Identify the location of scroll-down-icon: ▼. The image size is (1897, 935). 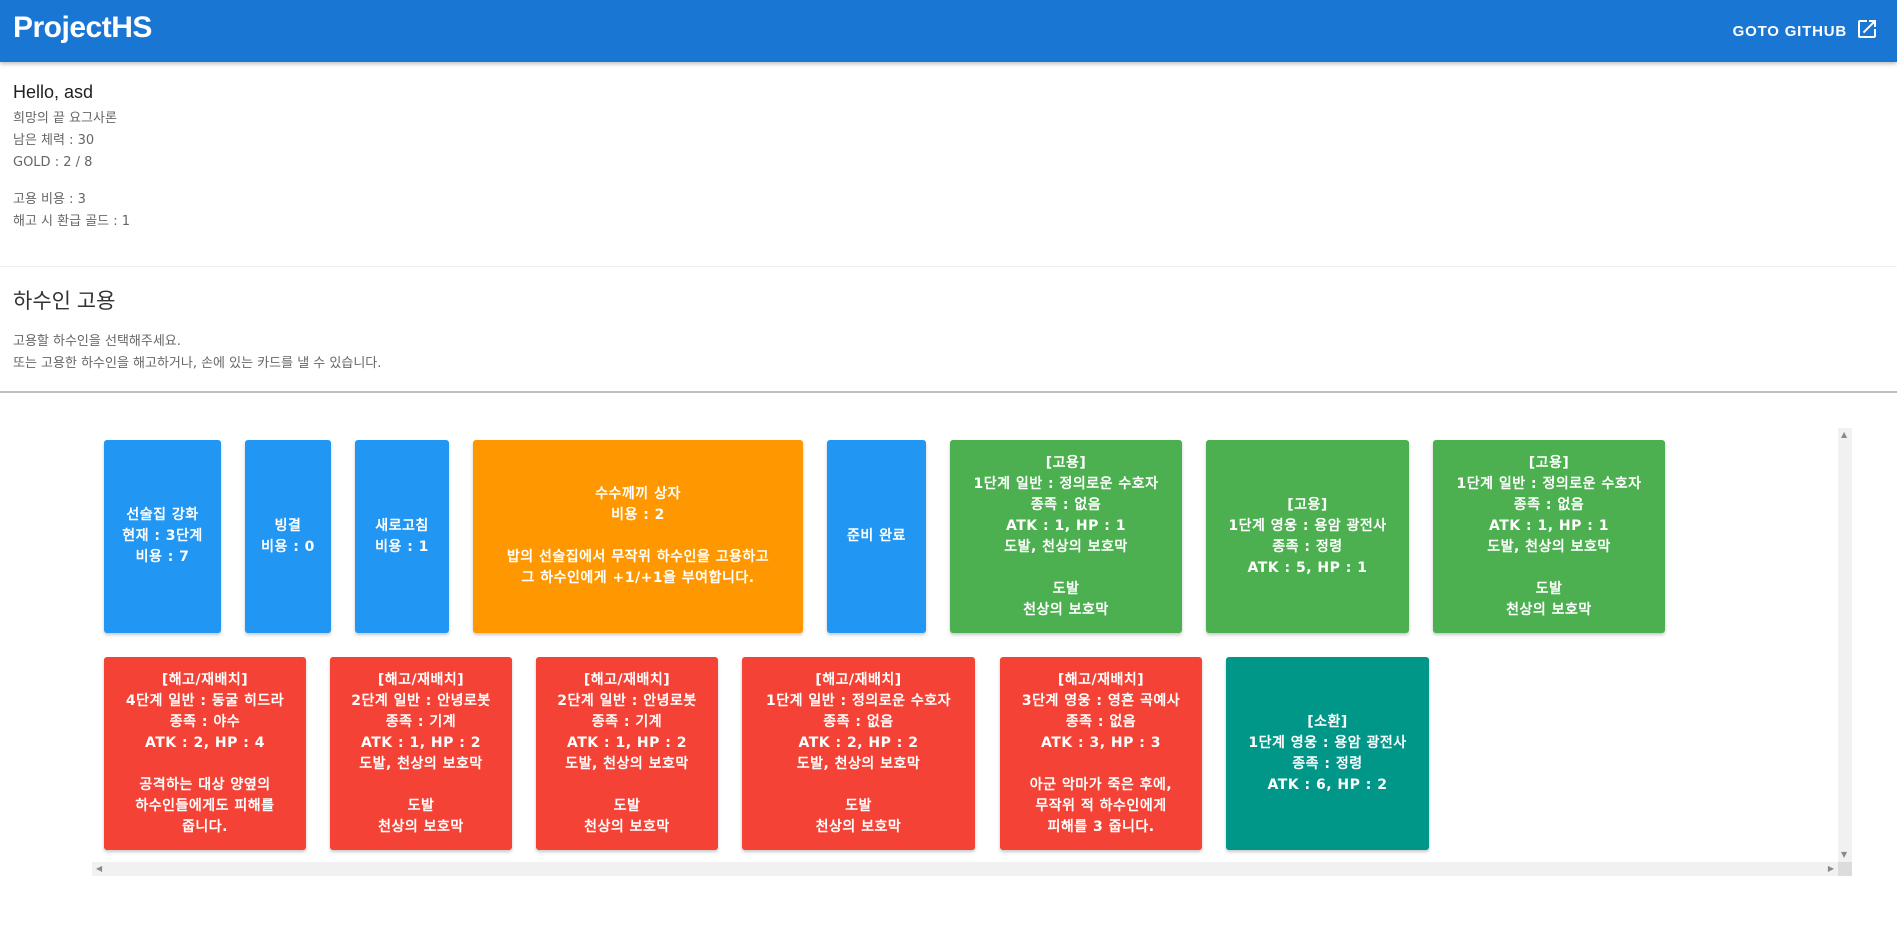
(1844, 855).